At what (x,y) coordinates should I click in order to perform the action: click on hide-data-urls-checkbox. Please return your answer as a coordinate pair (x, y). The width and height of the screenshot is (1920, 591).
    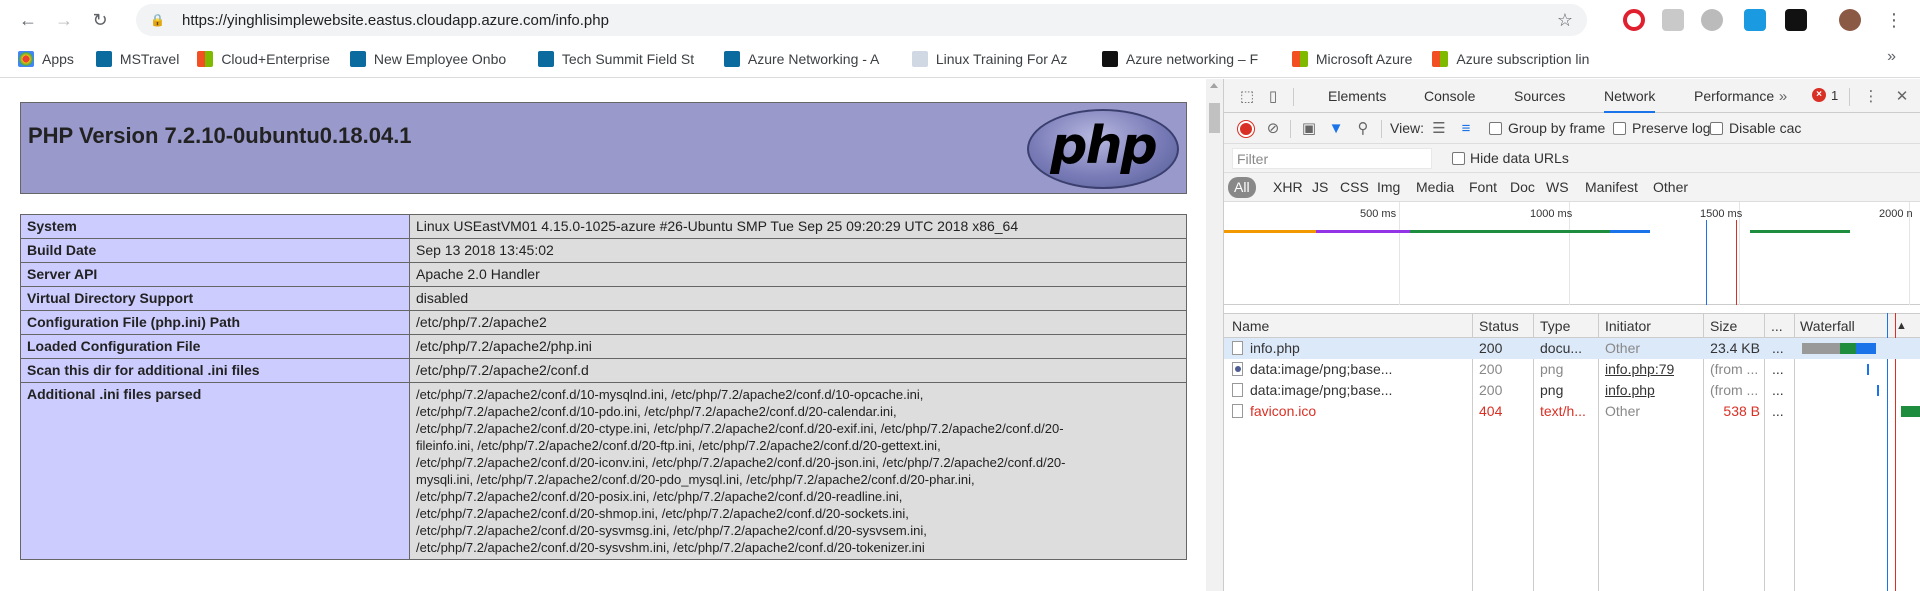
    Looking at the image, I should click on (1458, 158).